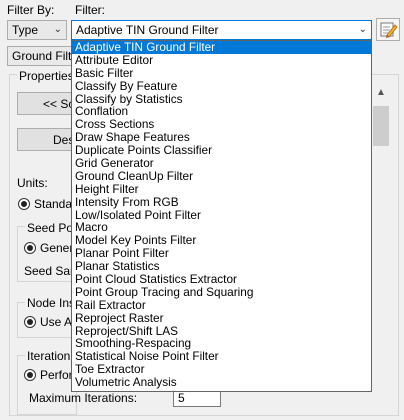  What do you see at coordinates (221, 47) in the screenshot?
I see `dropdown-item: Adaptive TIN Ground Filter` at bounding box center [221, 47].